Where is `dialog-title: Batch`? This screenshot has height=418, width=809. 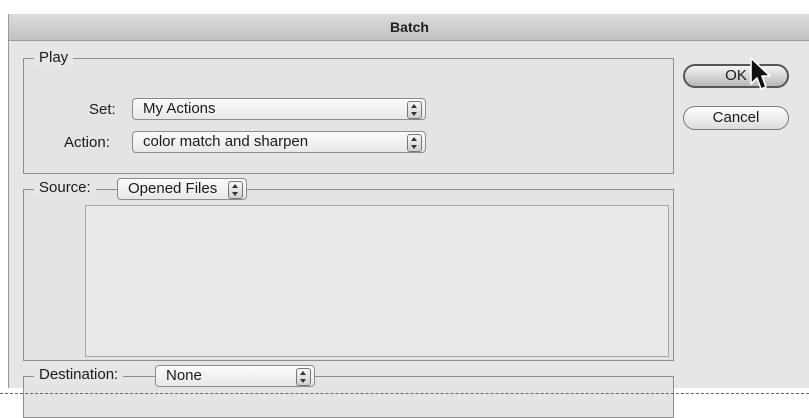 dialog-title: Batch is located at coordinates (409, 27).